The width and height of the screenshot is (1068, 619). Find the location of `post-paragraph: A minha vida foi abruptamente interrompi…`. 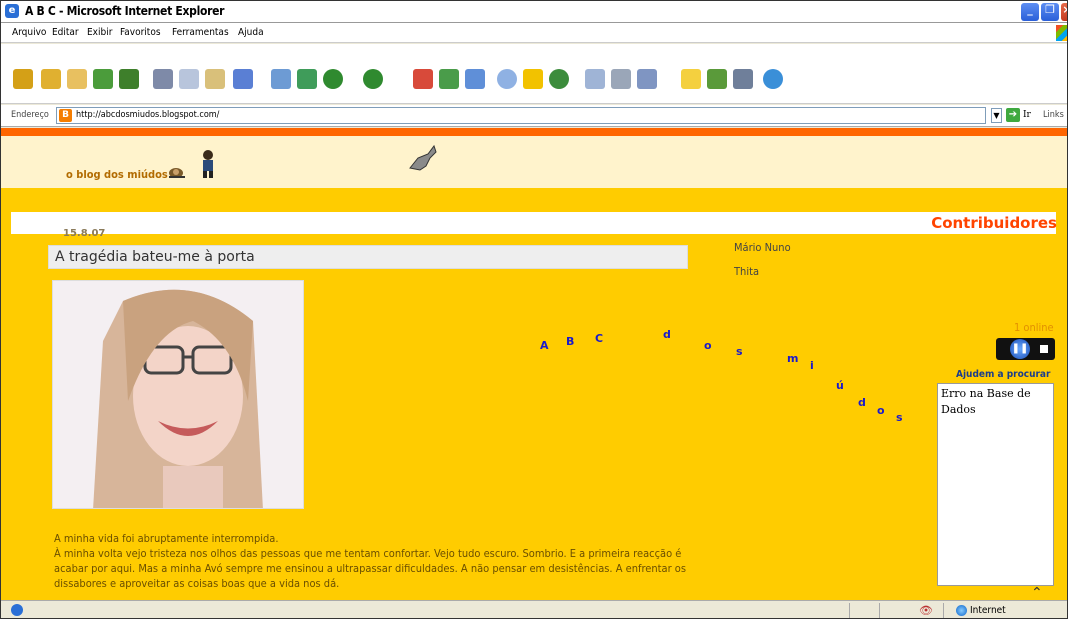

post-paragraph: A minha vida foi abruptamente interrompi… is located at coordinates (166, 538).